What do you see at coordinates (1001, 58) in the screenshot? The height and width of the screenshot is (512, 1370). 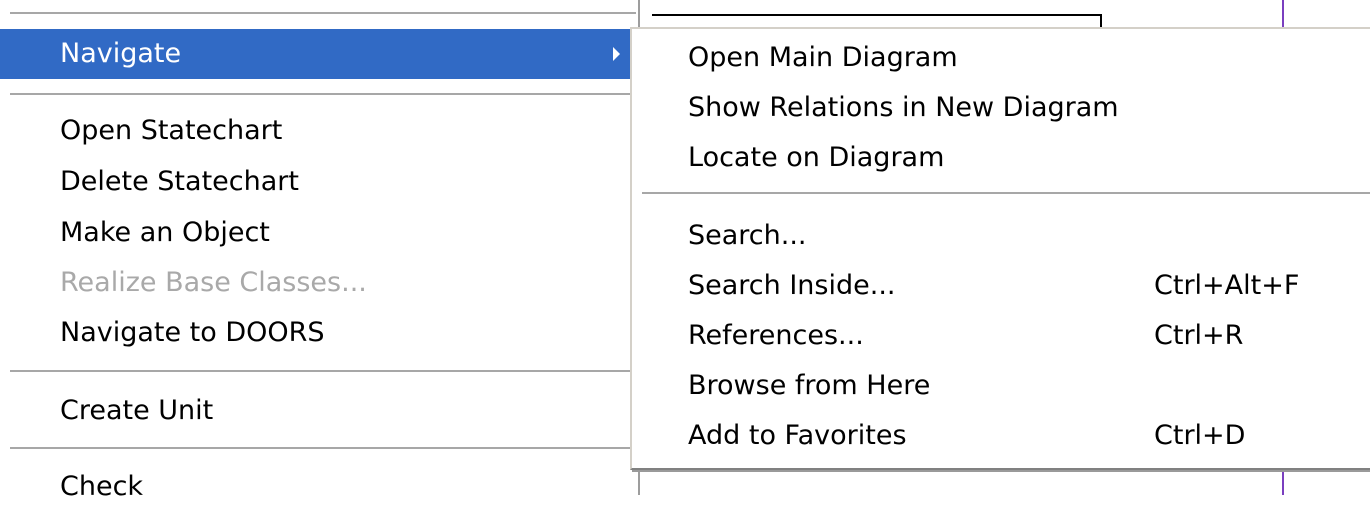 I see `submenu-item-open-main-diagram: Open Main Diagram` at bounding box center [1001, 58].